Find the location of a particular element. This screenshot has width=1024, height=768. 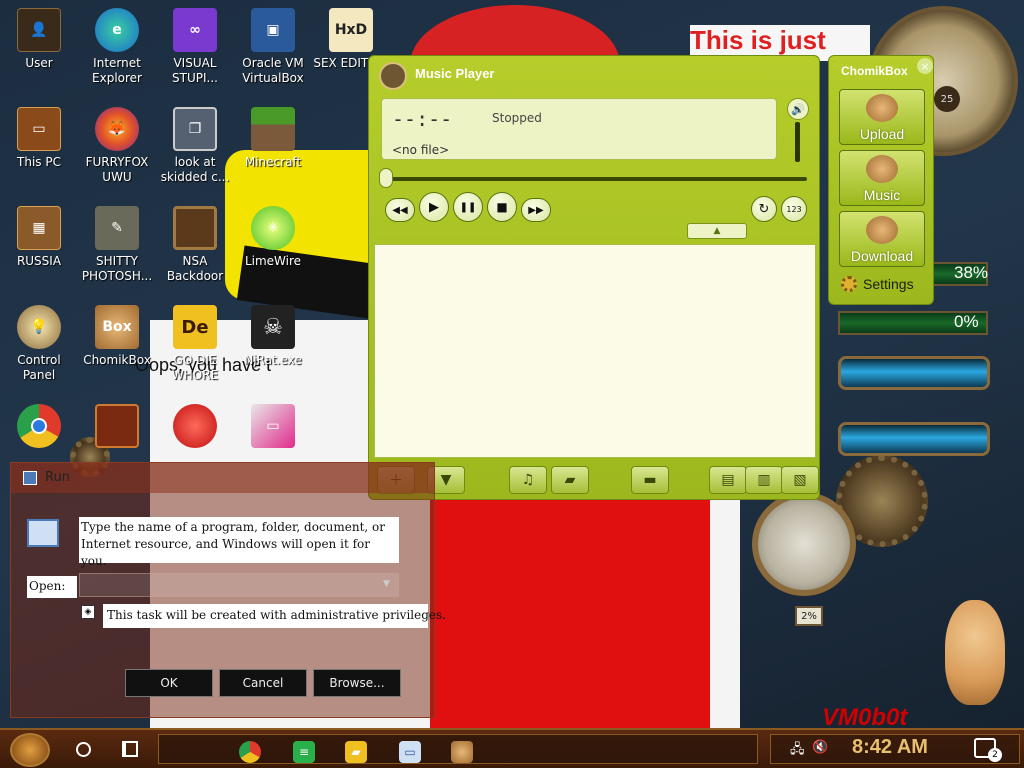

edge-icon: e is located at coordinates (117, 30).